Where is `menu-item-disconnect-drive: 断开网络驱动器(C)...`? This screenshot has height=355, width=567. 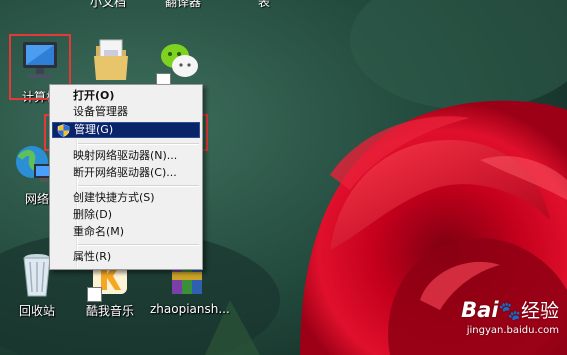
menu-item-disconnect-drive: 断开网络驱动器(C)... is located at coordinates (126, 173).